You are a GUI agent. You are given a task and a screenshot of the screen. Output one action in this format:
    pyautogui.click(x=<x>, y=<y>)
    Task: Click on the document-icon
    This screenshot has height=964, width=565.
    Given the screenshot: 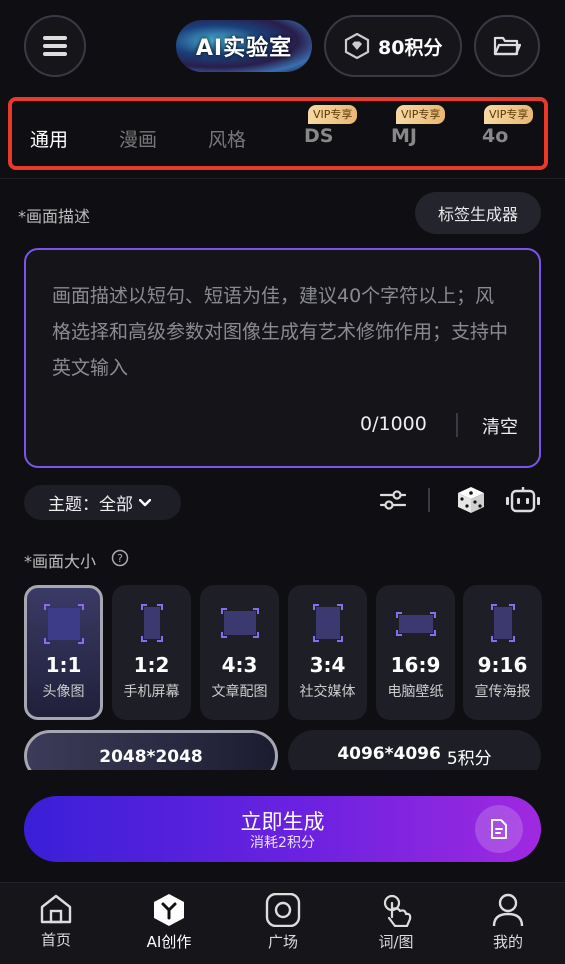 What is the action you would take?
    pyautogui.click(x=499, y=829)
    